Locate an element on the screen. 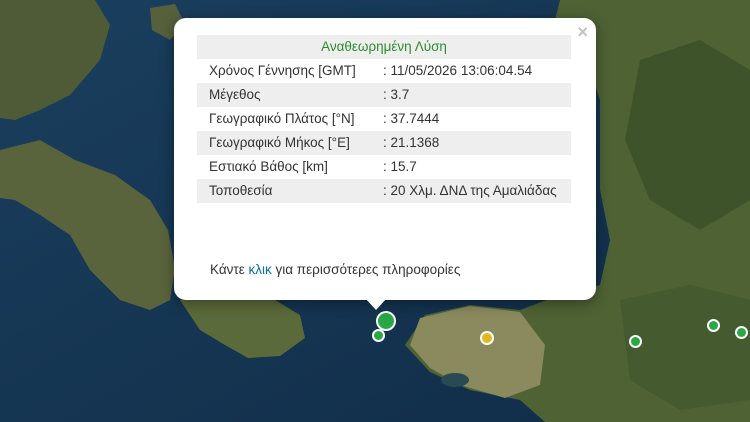  row-label: Χρόνος Γέννησης [GMT] is located at coordinates (282, 70).